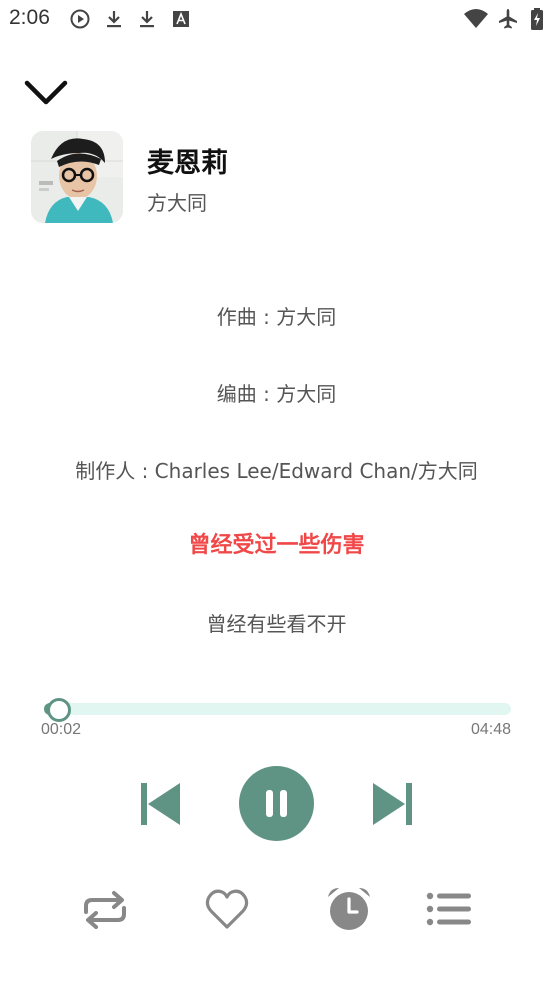  I want to click on artist-name: 方大同, so click(177, 201).